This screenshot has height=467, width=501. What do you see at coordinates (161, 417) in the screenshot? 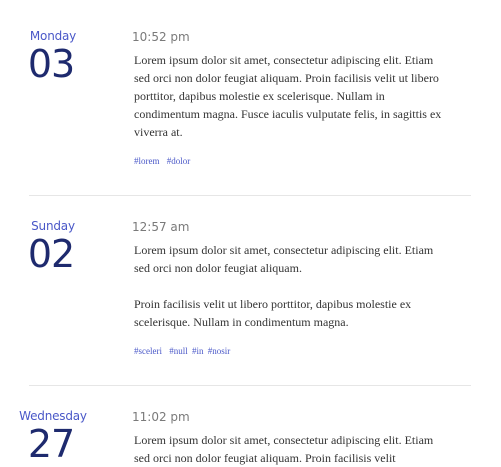
I see `entry-time: 11:02 pm` at bounding box center [161, 417].